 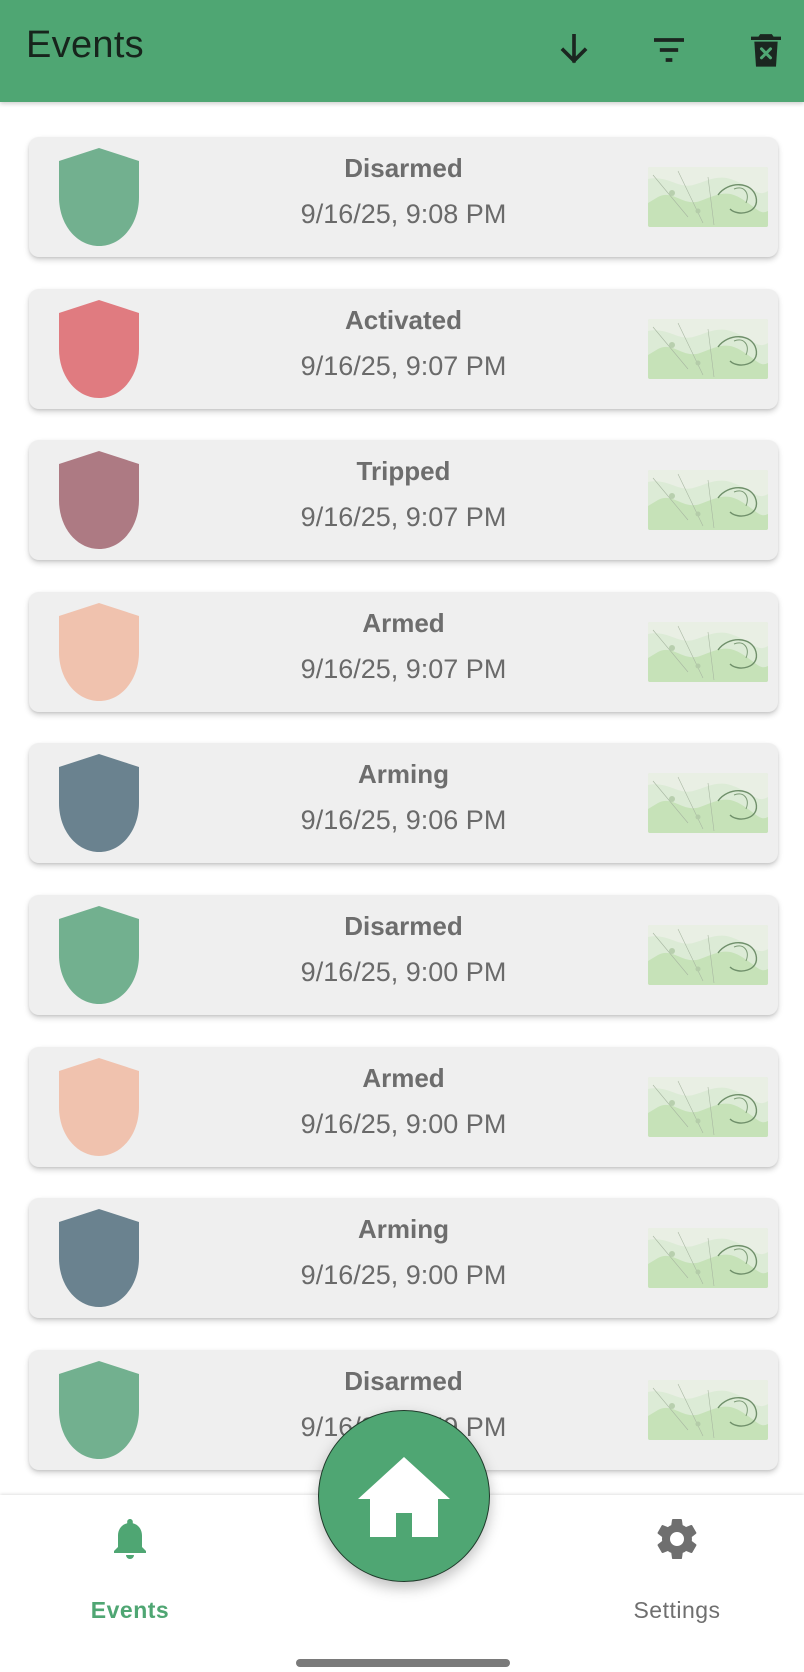 I want to click on event-card: Tripped 9/16/25, 9:07 PM, so click(x=403, y=500).